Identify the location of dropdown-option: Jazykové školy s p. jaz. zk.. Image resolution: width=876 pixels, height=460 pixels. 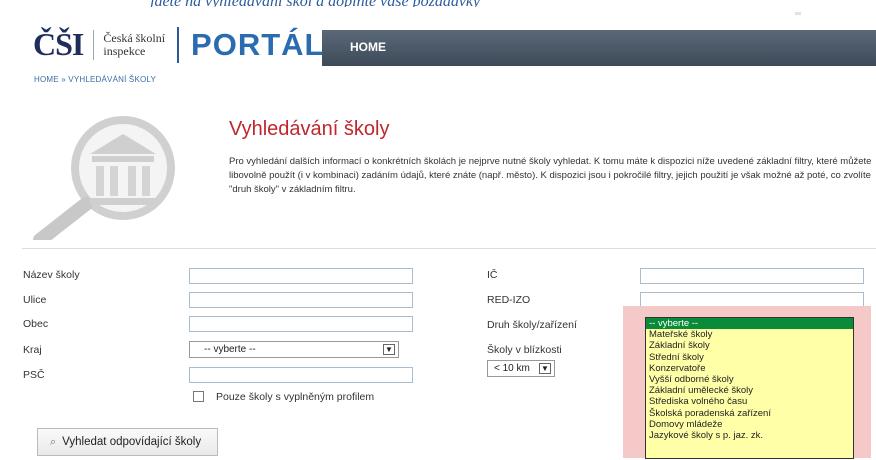
(749, 435).